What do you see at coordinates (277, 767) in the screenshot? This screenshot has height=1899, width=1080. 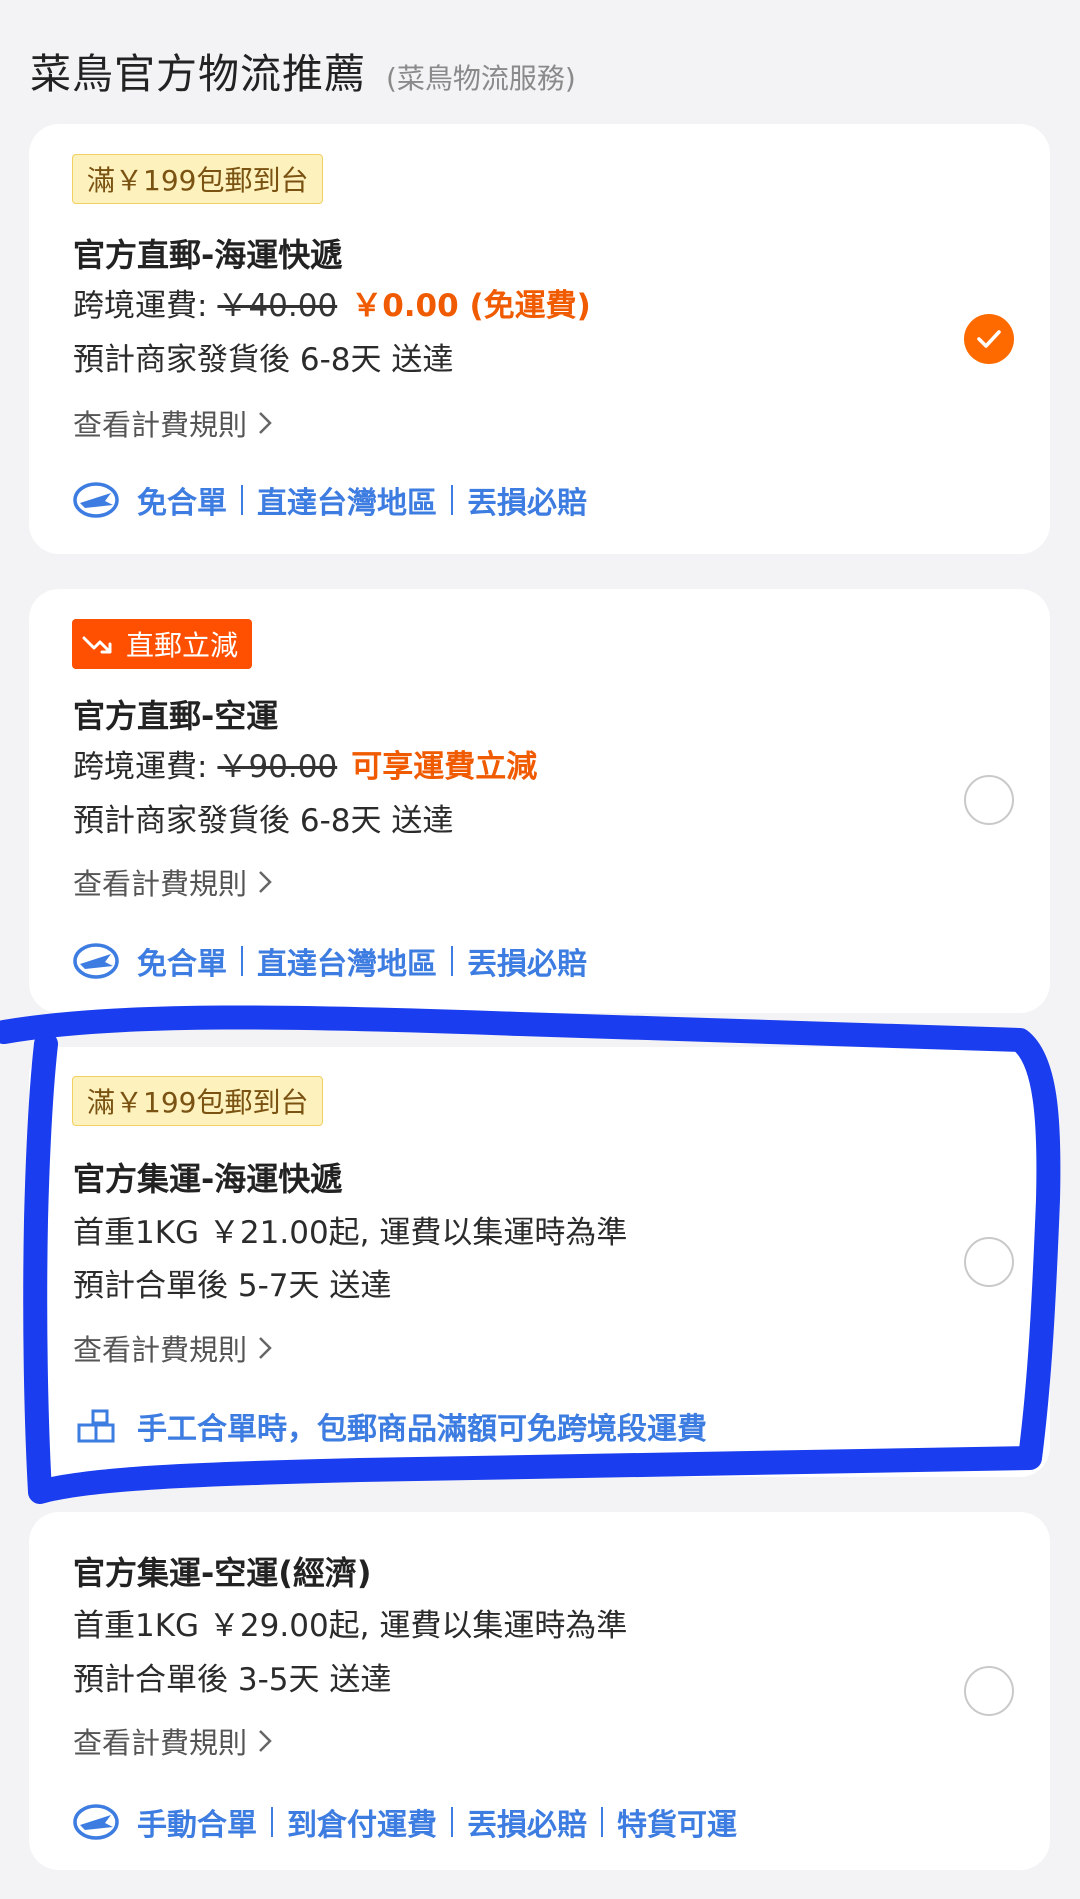 I see `original-fee: ￥90.00` at bounding box center [277, 767].